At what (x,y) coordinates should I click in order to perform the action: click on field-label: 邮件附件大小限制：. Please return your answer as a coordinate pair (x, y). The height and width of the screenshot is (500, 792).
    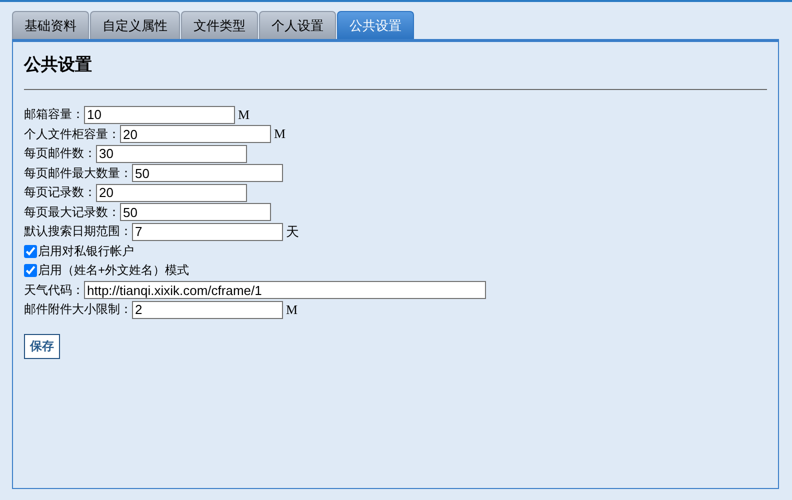
    Looking at the image, I should click on (78, 309).